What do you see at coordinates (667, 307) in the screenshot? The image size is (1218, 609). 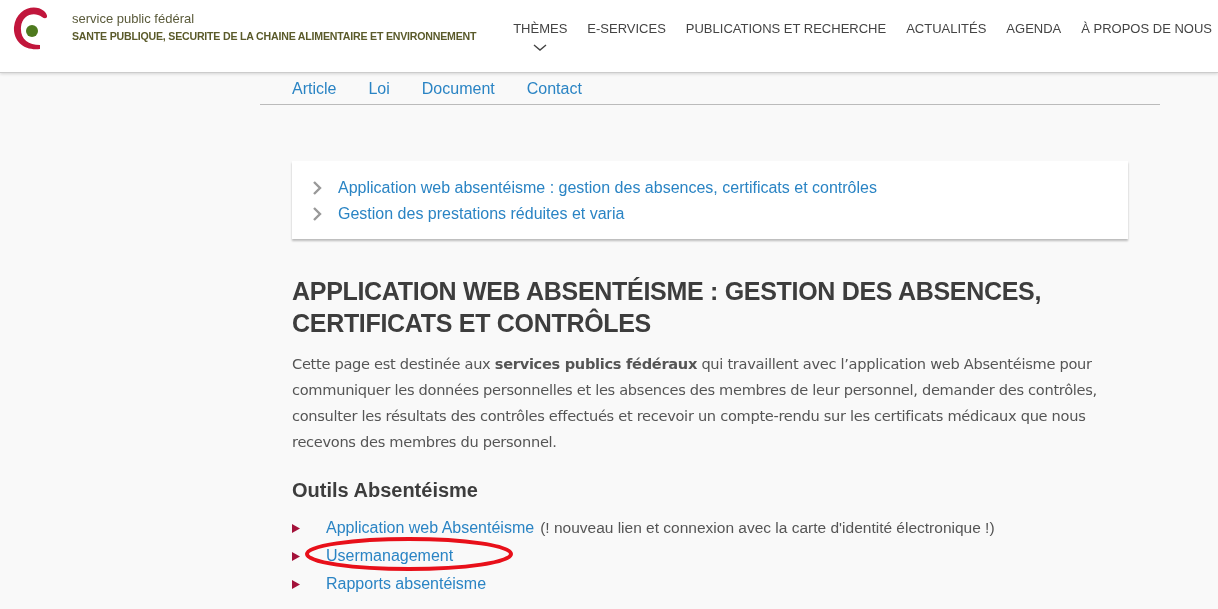 I see `page-heading: APPLICATION WEB ABSENTÉISME : GESTION DES ABSENCES, CERTIFICATS ET CONTRÔLES` at bounding box center [667, 307].